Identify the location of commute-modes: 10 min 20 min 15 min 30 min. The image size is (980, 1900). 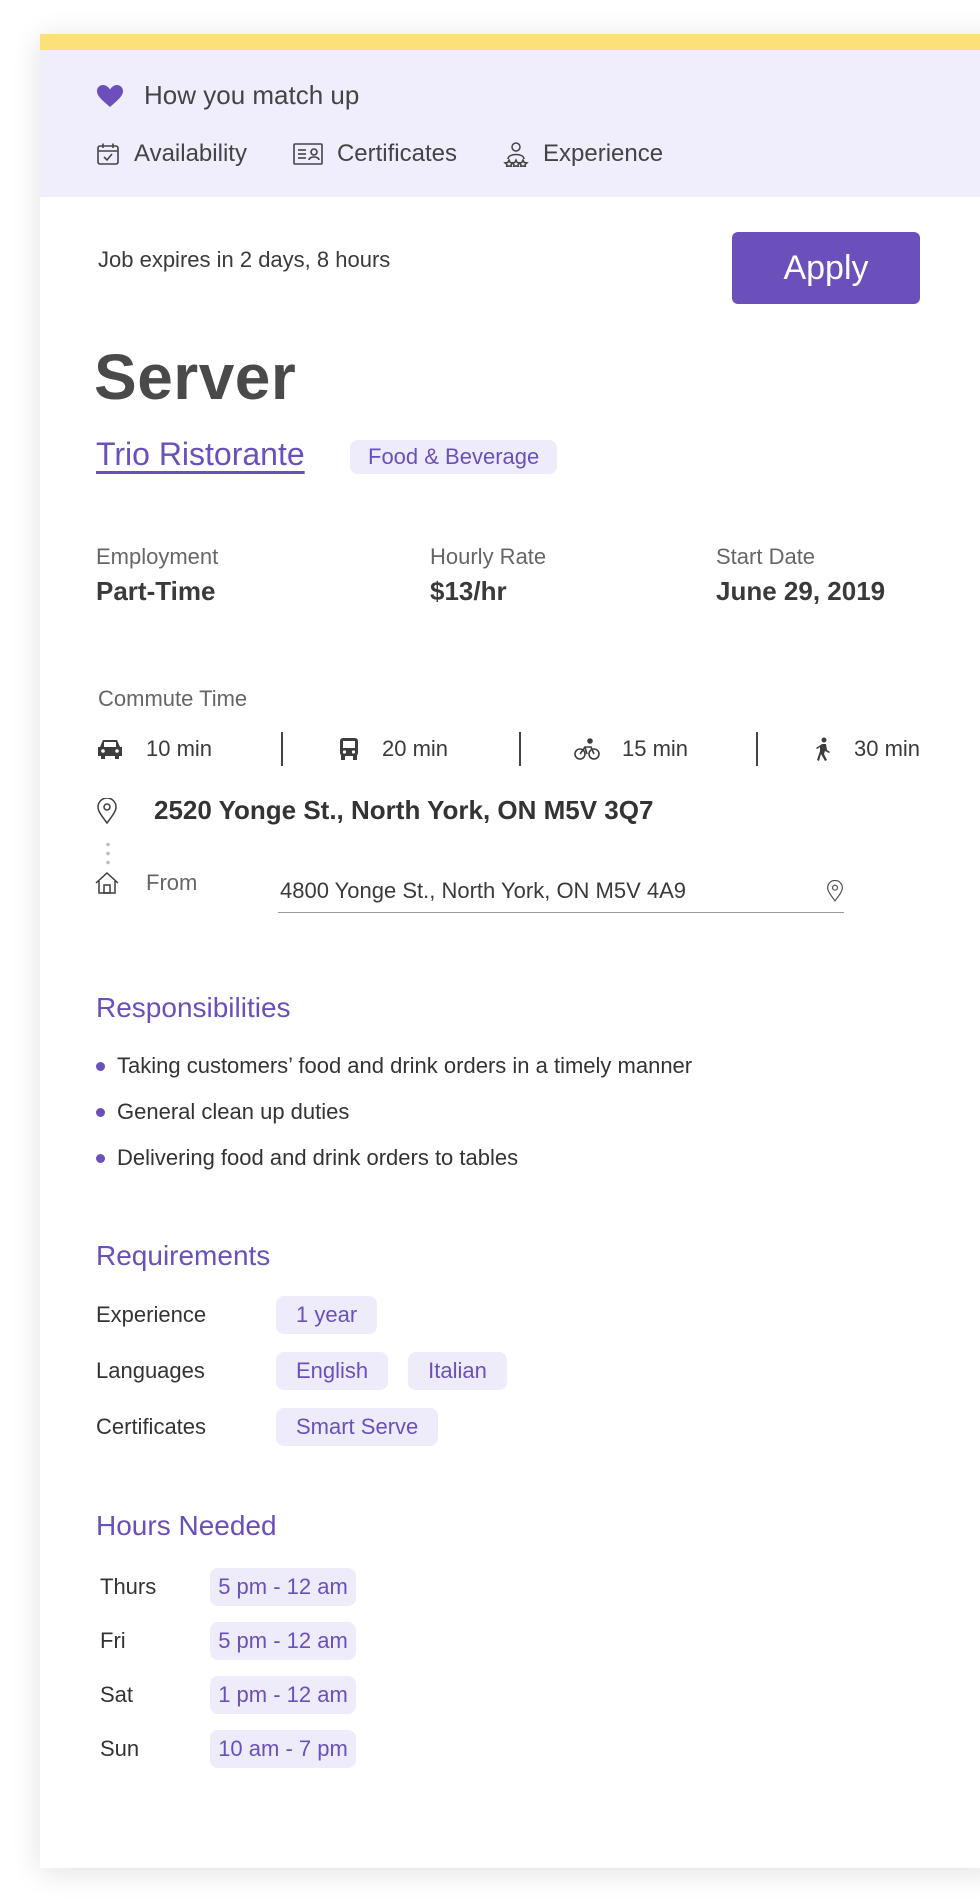
(536, 749).